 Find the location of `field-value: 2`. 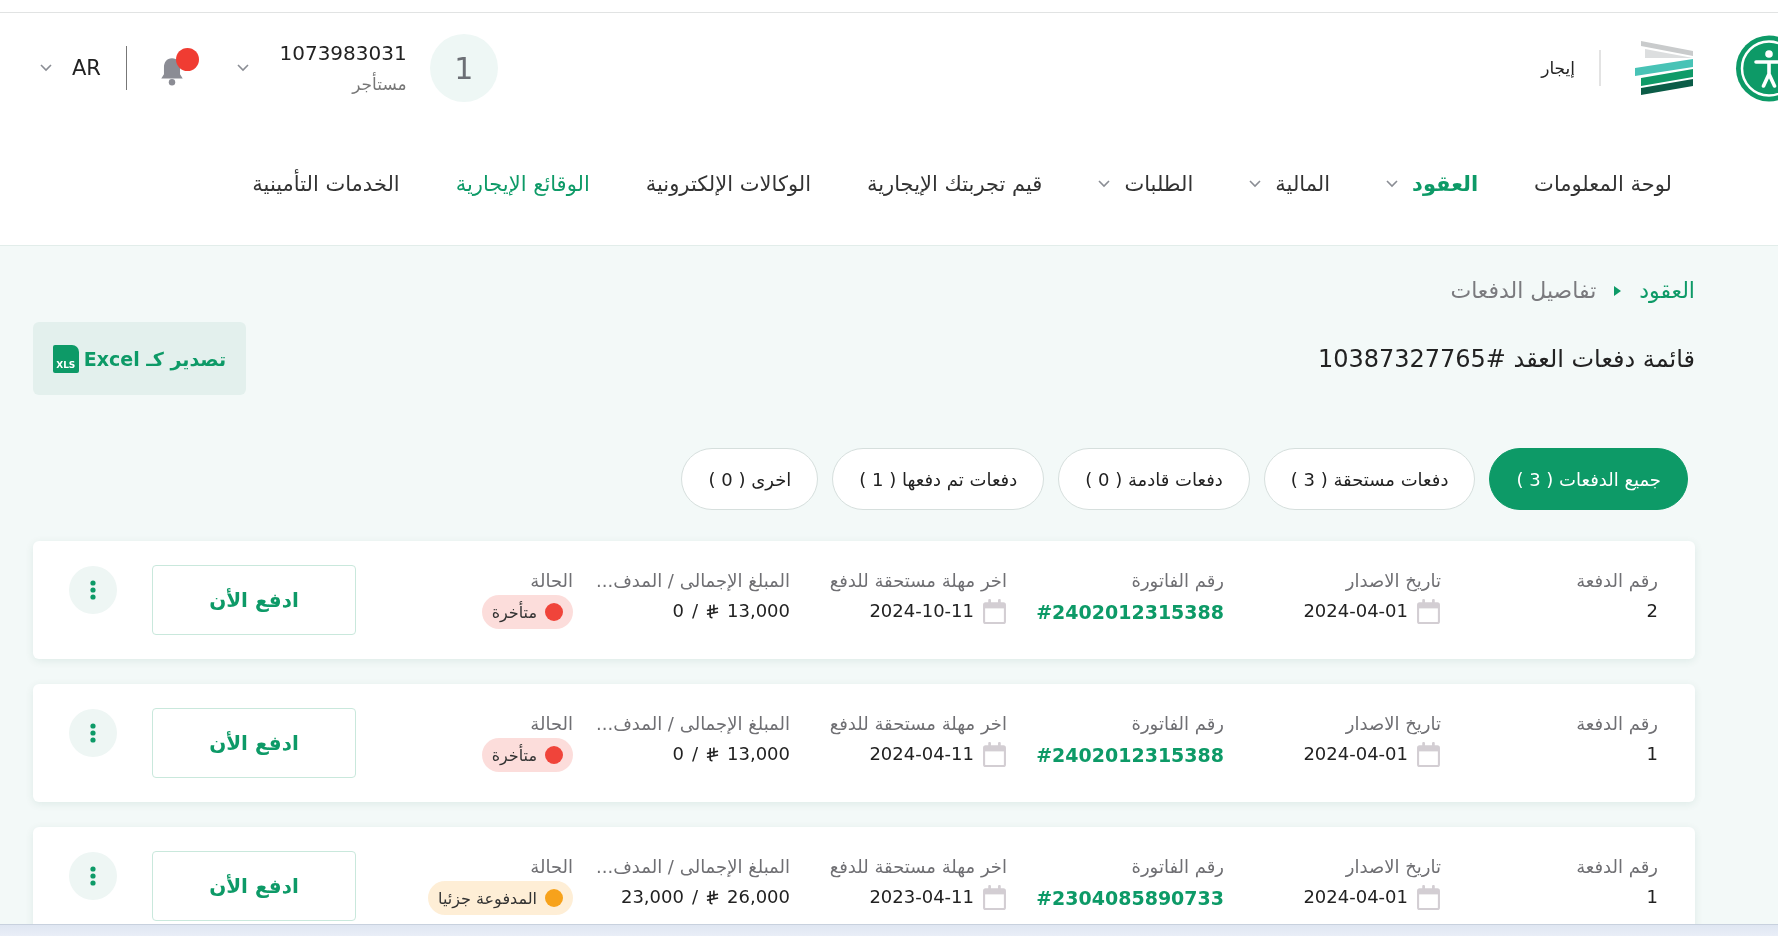

field-value: 2 is located at coordinates (1652, 611).